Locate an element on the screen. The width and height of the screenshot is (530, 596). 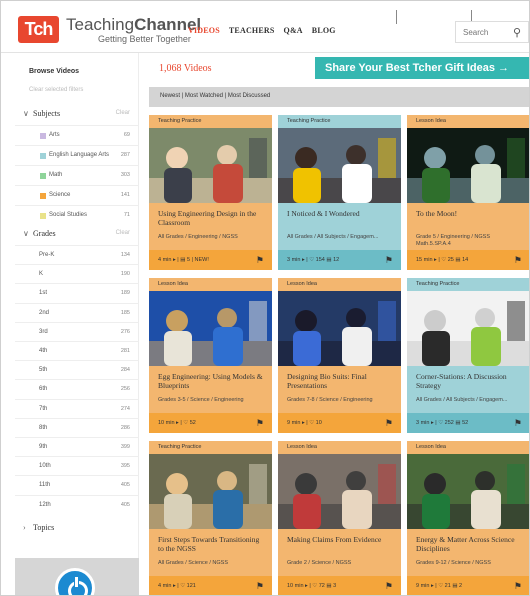
video-meta-line: Grades 9-12 / Science / NGSS is located at coordinates (453, 563).